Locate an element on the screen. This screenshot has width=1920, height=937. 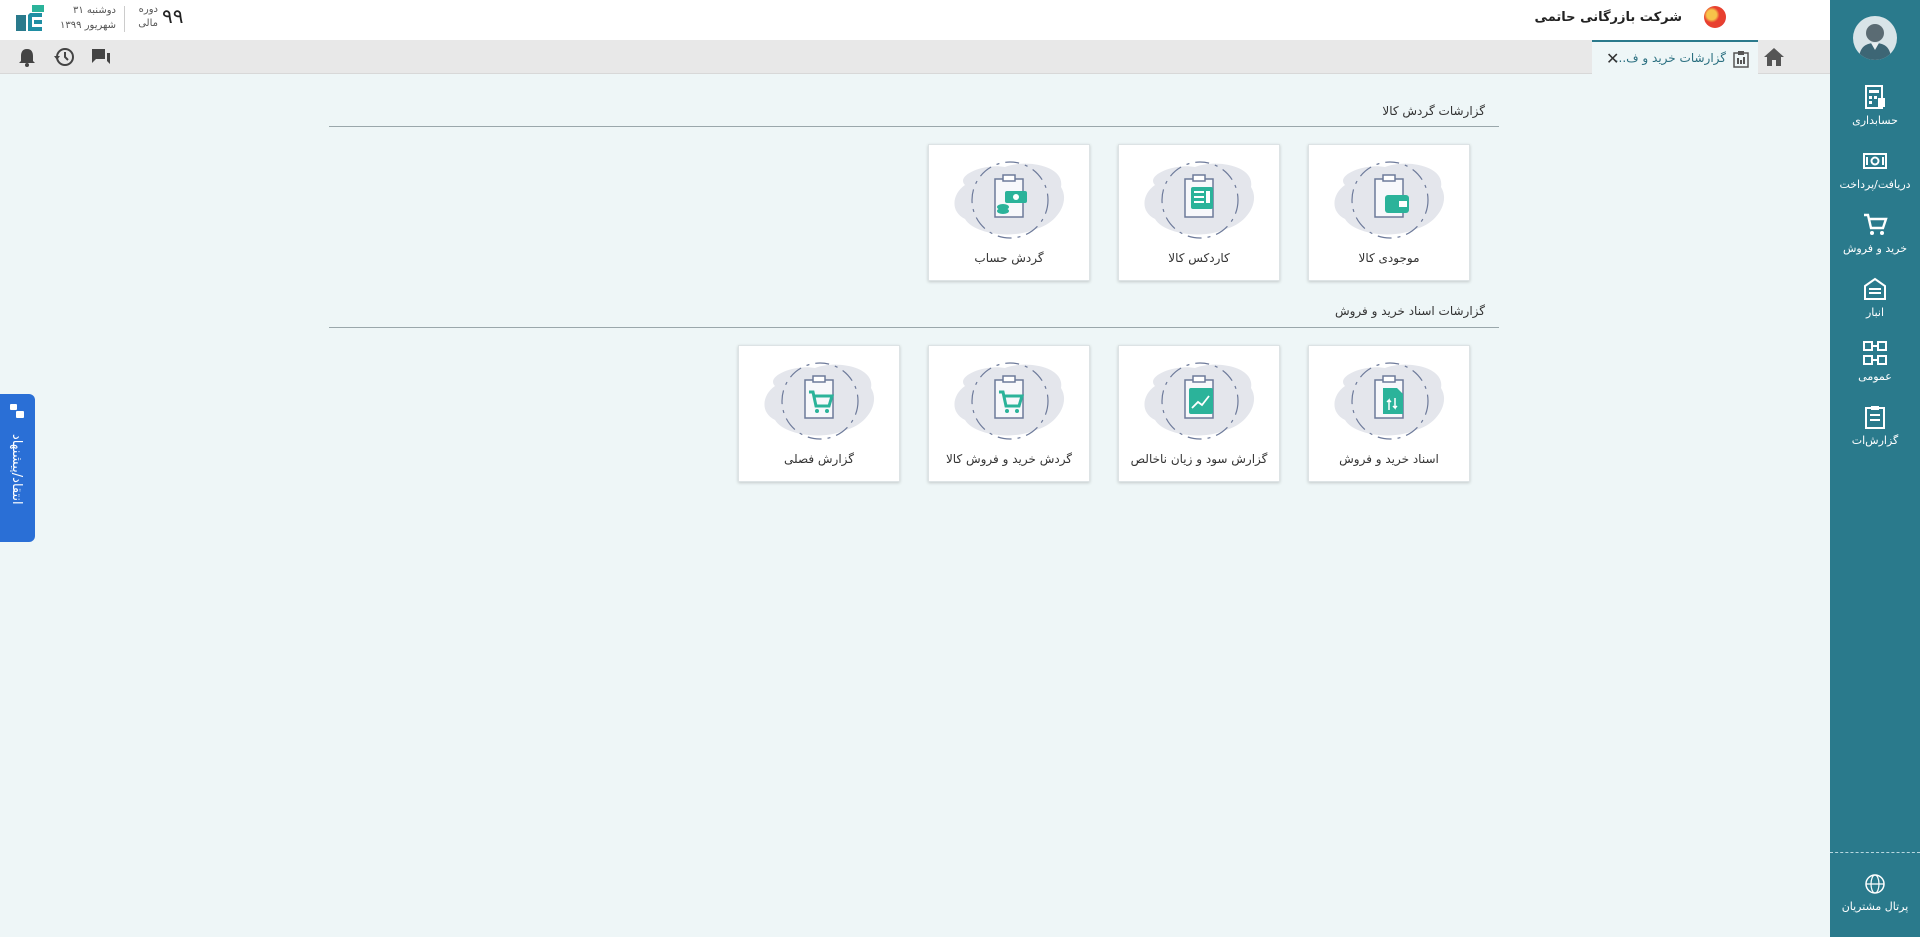
report-card-purchase-sales-flow: گردش خرید و فروش کالا is located at coordinates (1009, 413).